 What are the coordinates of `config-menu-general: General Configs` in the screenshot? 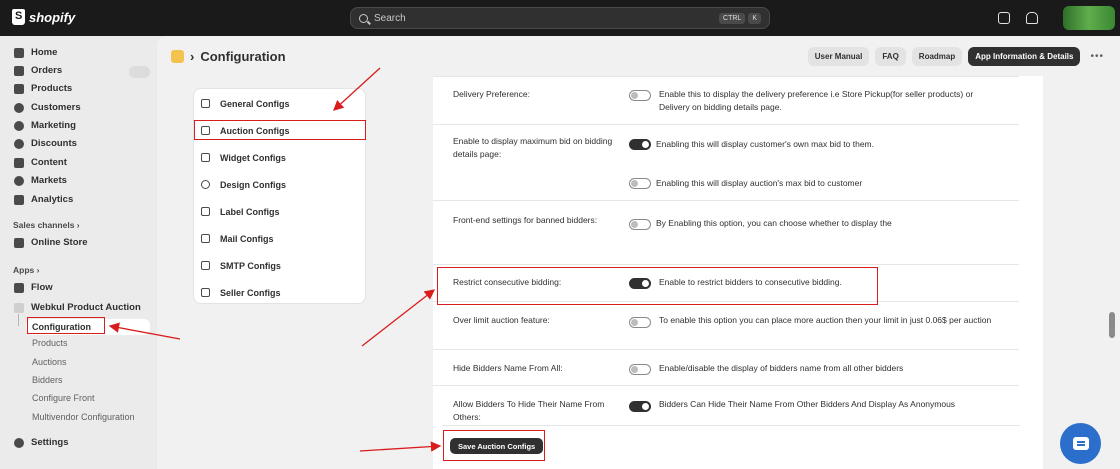 It's located at (280, 103).